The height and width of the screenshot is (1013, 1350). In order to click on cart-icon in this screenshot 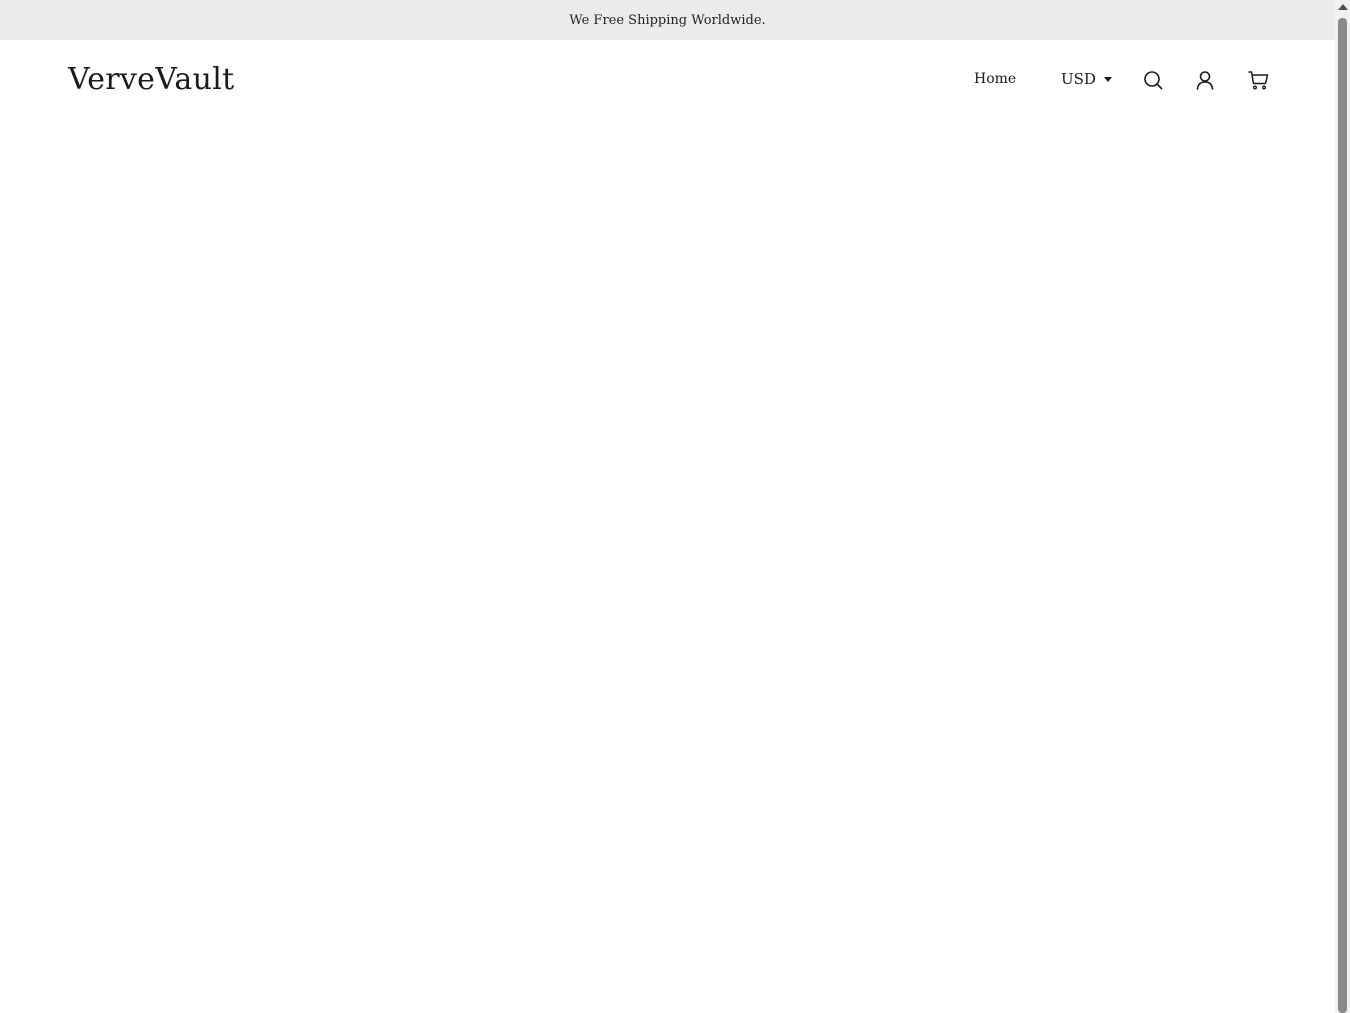, I will do `click(1258, 80)`.